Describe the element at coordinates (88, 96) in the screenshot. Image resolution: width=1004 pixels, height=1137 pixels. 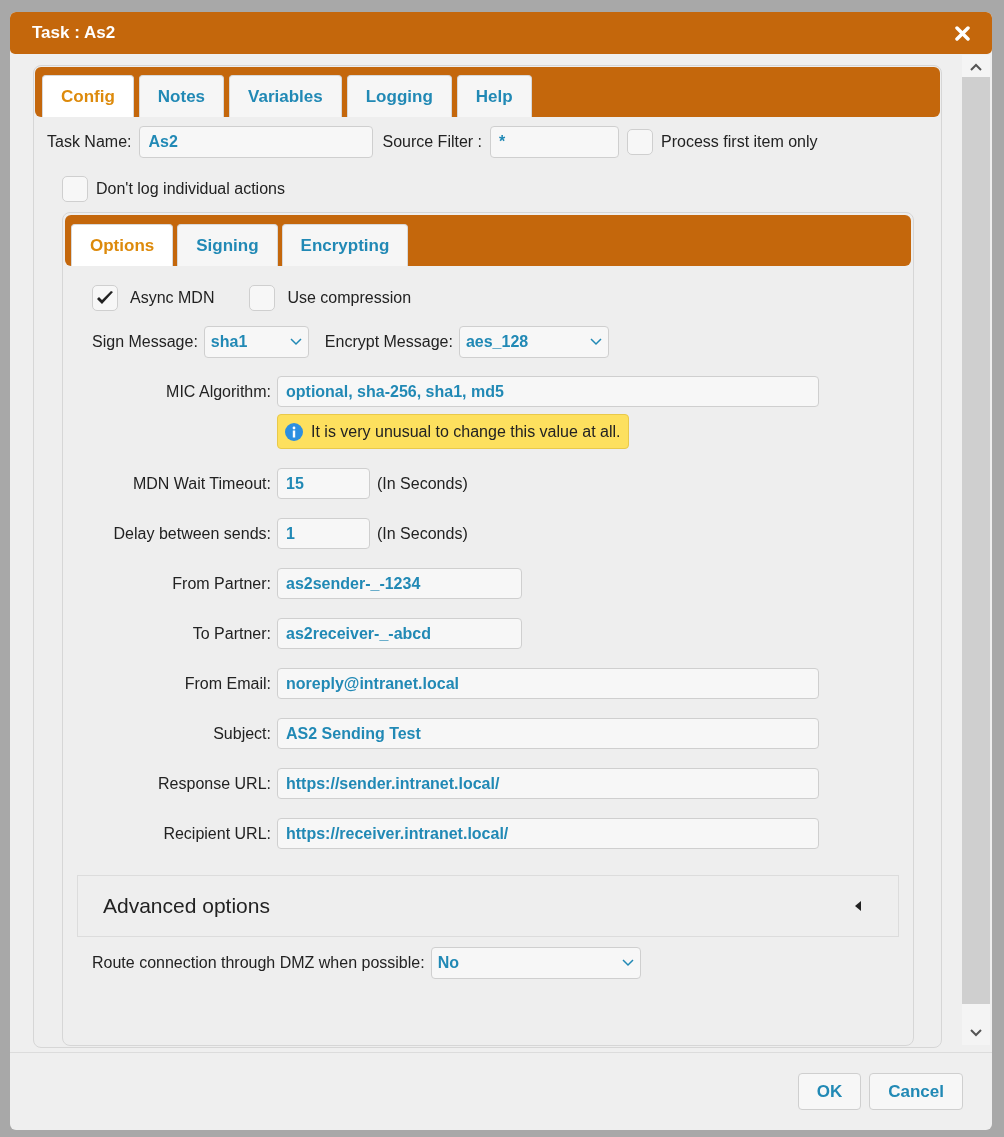
I see `tab: Config` at that location.